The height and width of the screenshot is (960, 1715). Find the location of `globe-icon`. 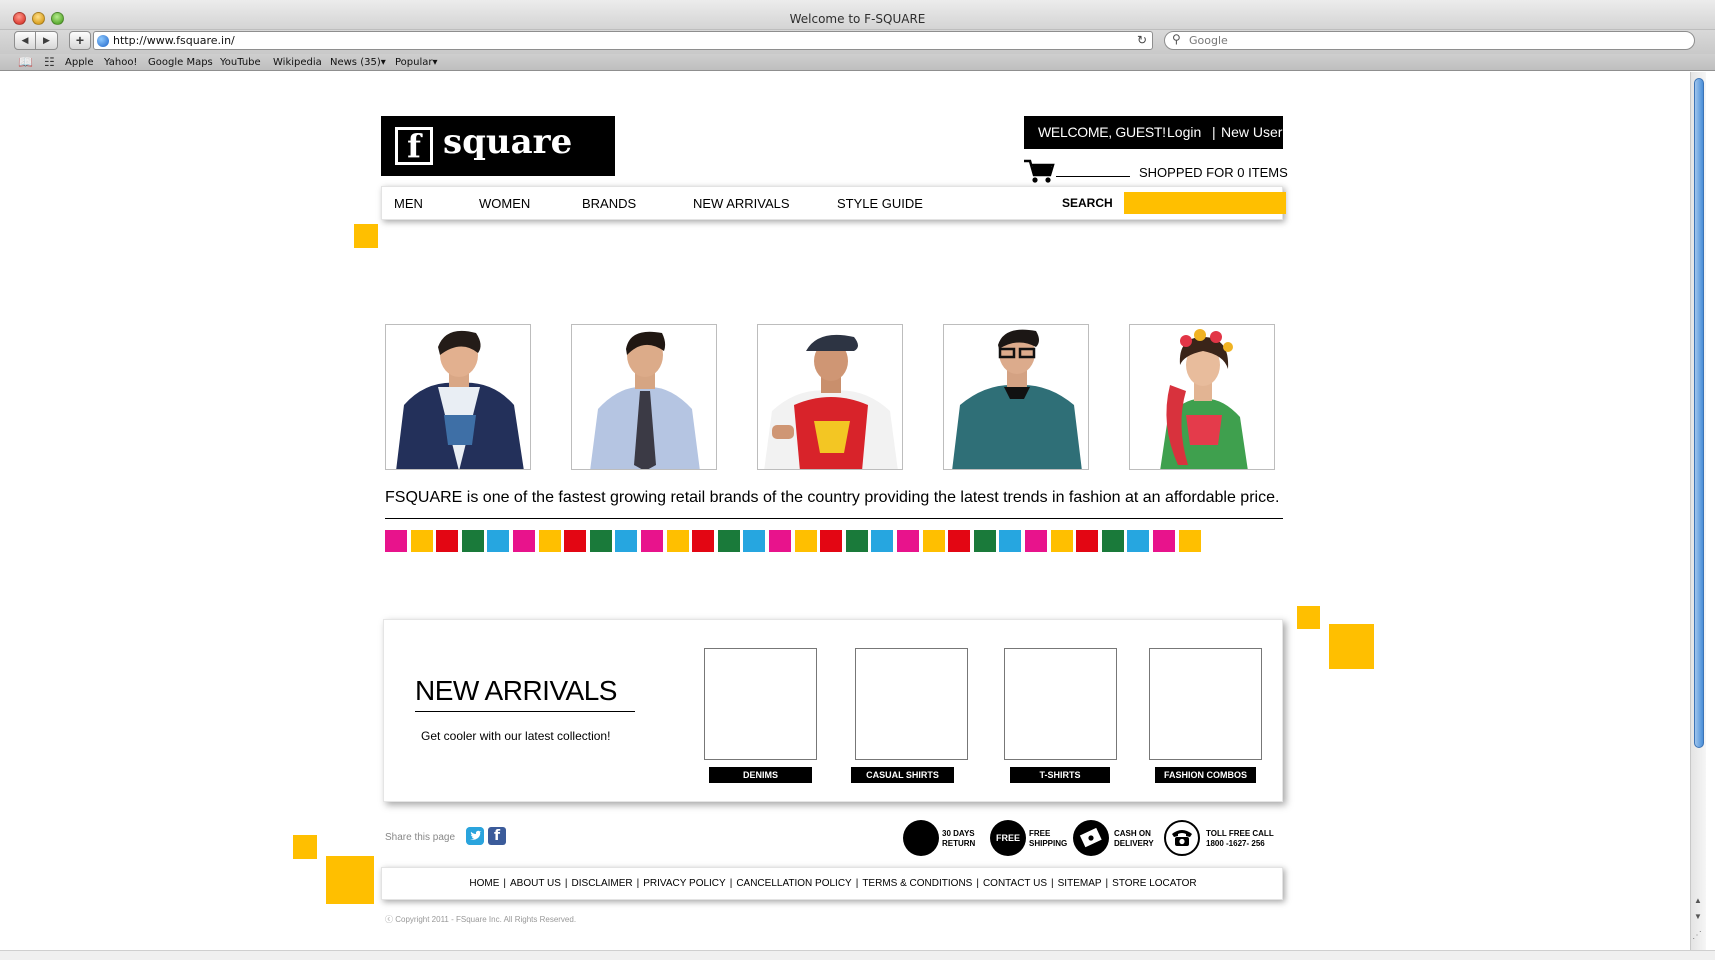

globe-icon is located at coordinates (103, 41).